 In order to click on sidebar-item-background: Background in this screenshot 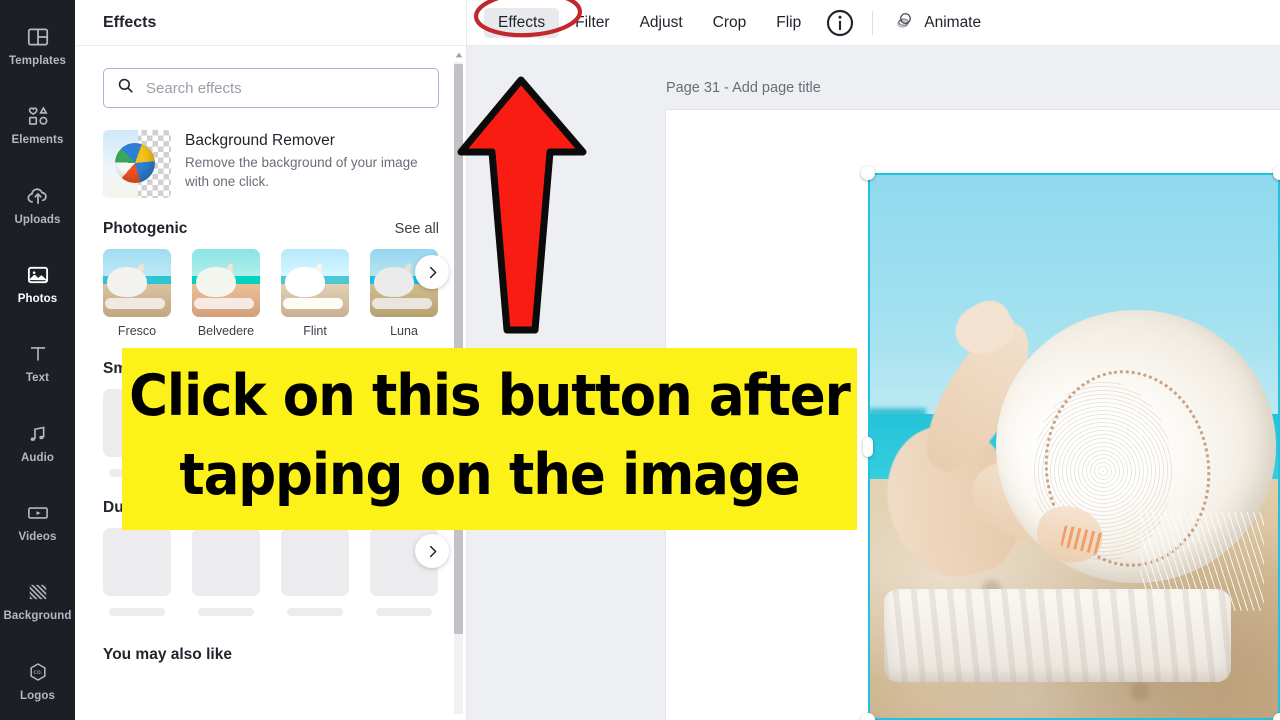, I will do `click(37, 600)`.